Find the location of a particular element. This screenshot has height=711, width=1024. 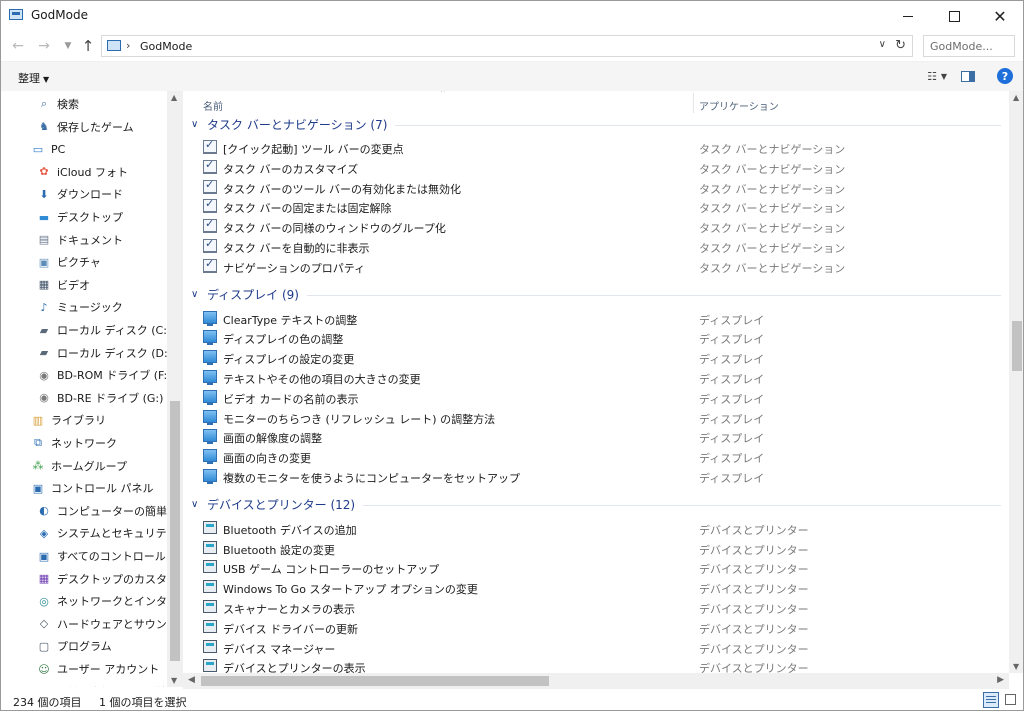

list-item: Bluetooth デバイスの追加 デバイスとプリンター is located at coordinates (596, 528).